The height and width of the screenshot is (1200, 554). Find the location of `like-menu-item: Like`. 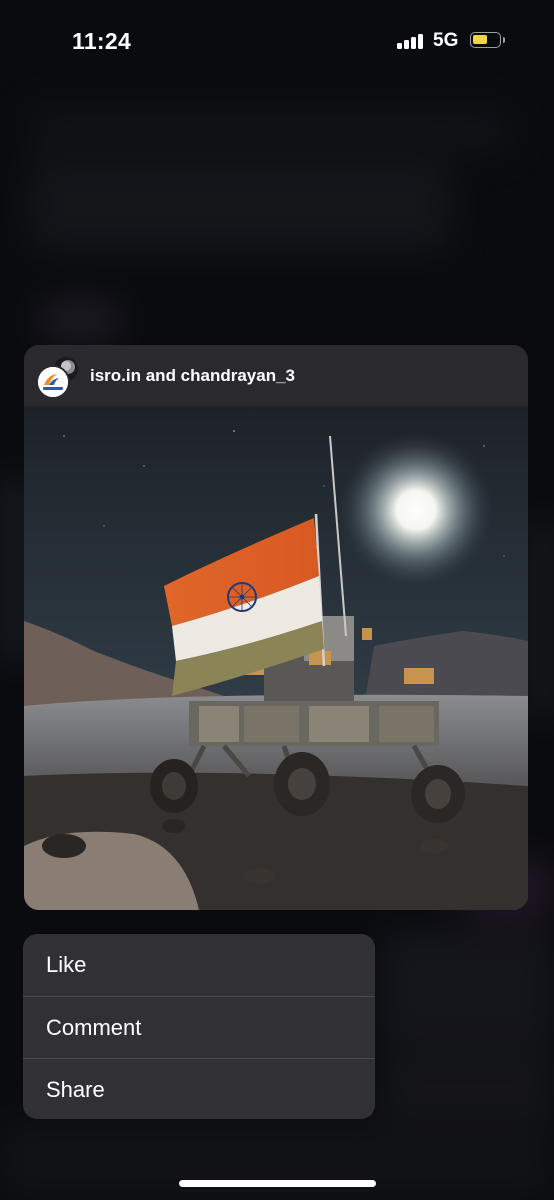

like-menu-item: Like is located at coordinates (199, 965).